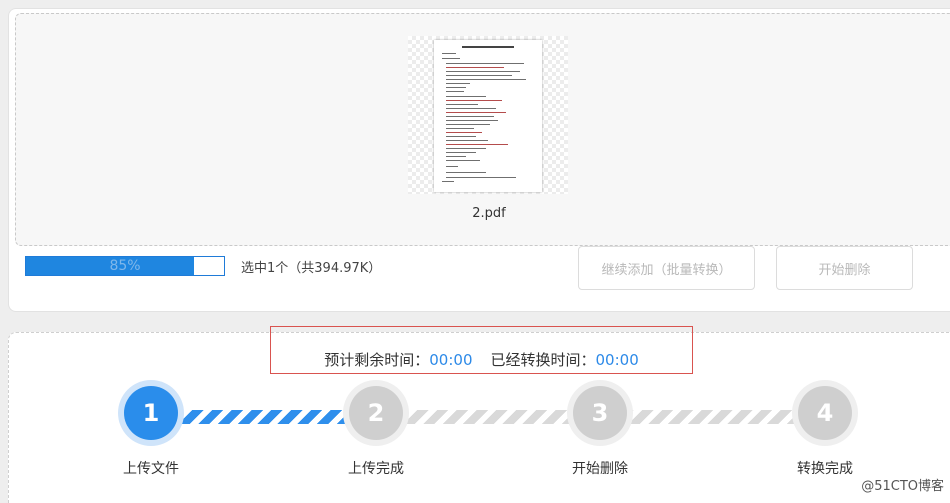  Describe the element at coordinates (600, 469) in the screenshot. I see `step-3-label: 开始删除` at that location.